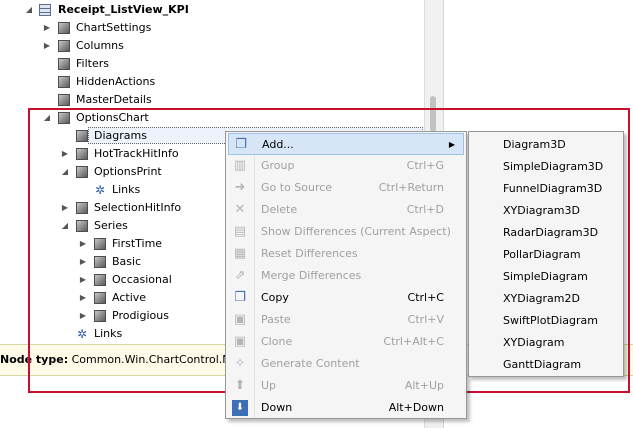  I want to click on menu-item-label: Copy, so click(275, 297).